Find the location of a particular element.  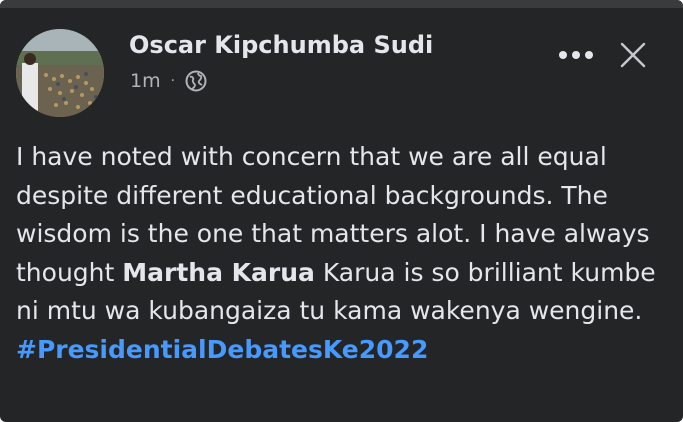

avatar is located at coordinates (60, 73).